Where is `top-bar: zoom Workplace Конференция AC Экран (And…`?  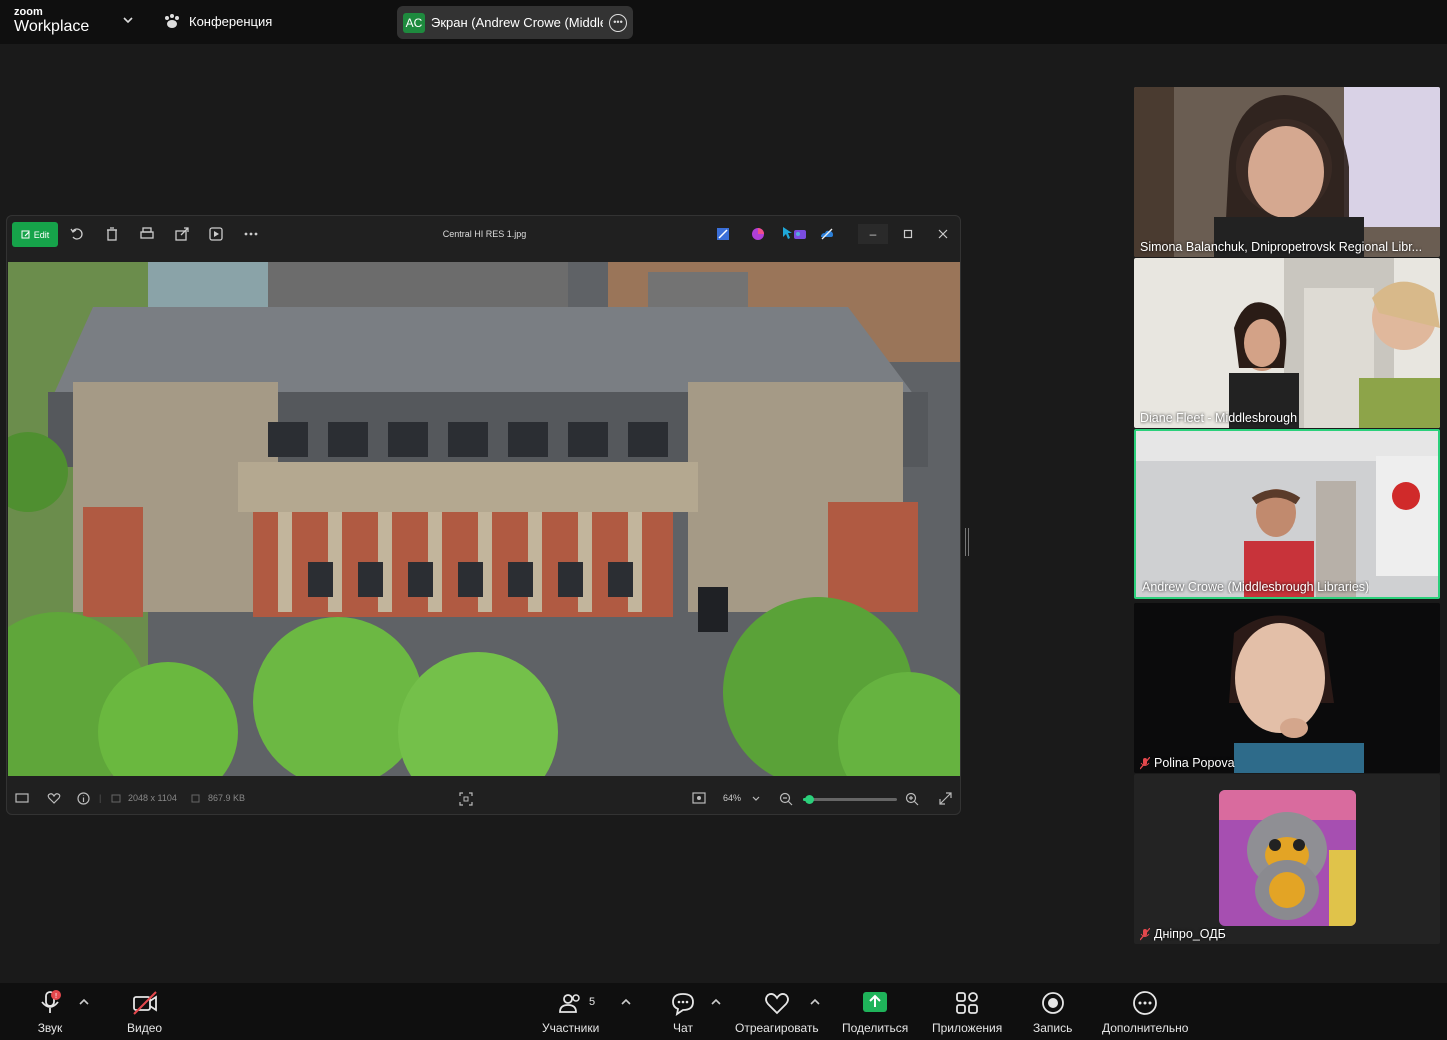
top-bar: zoom Workplace Конференция AC Экран (And… is located at coordinates (723, 22).